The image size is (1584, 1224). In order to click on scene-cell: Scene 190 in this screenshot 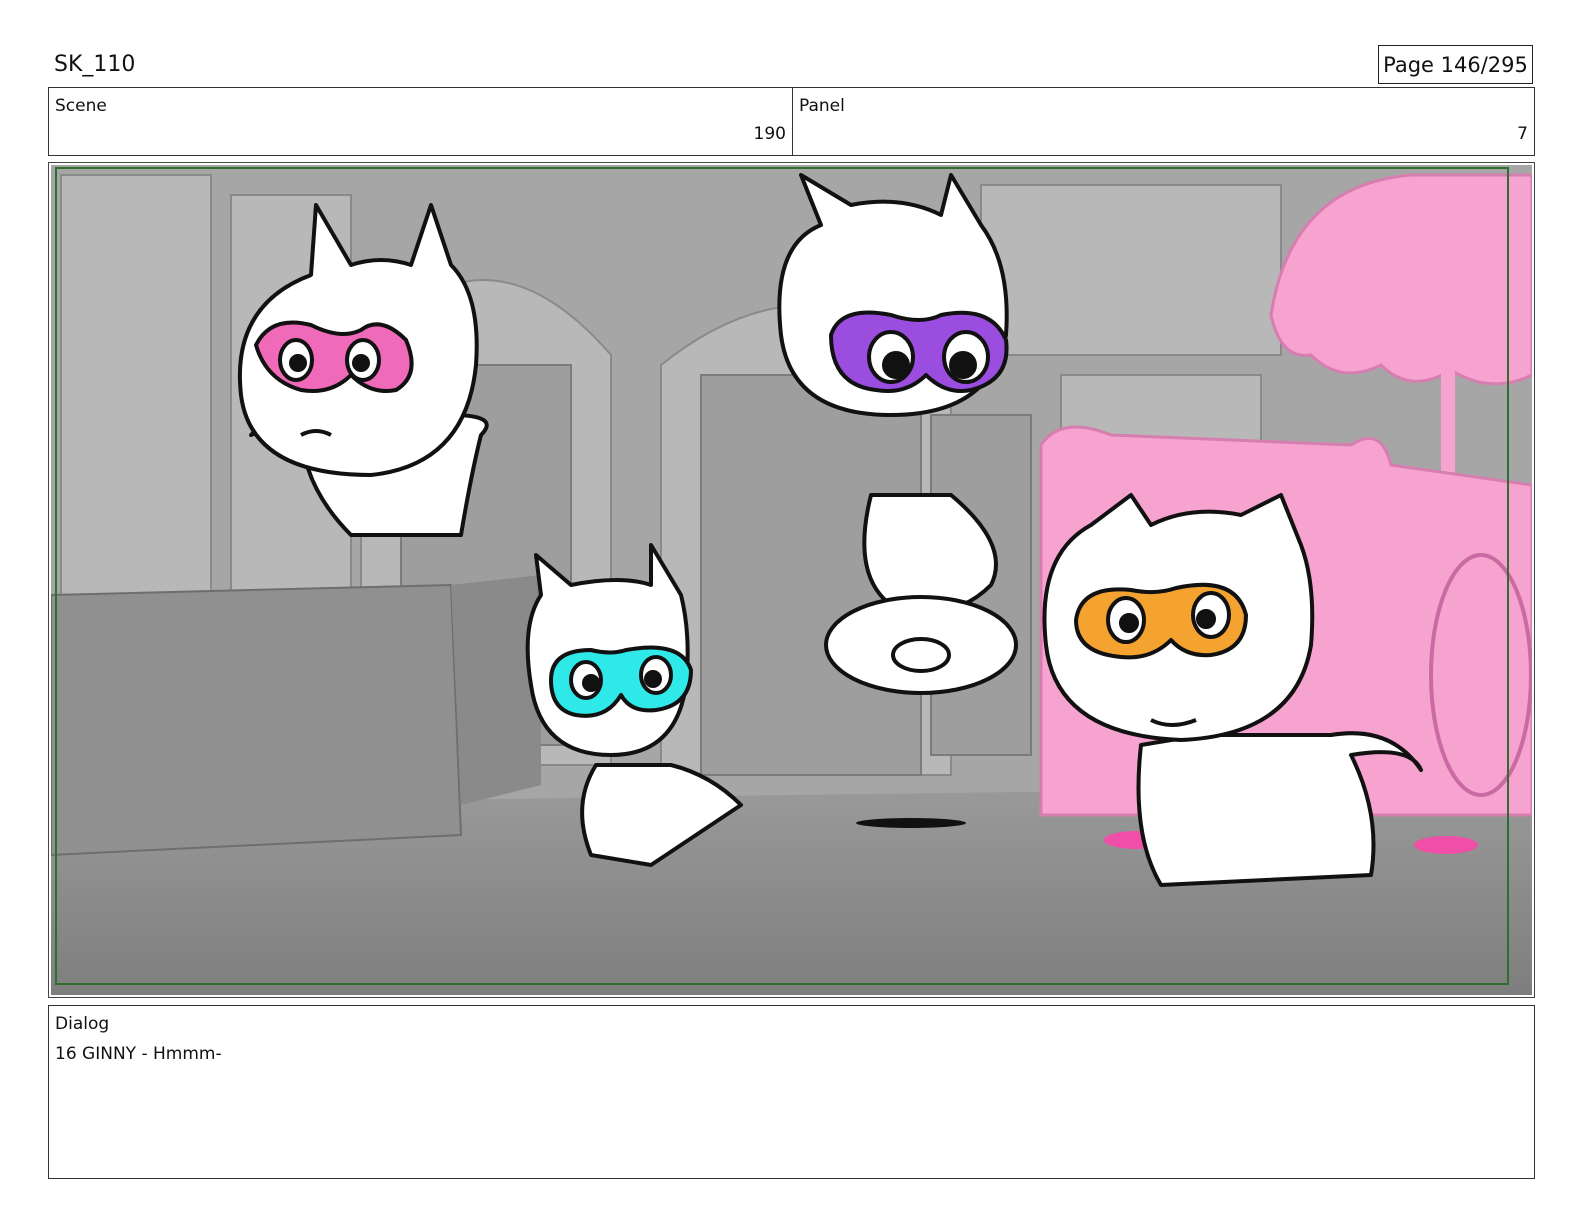, I will do `click(421, 121)`.